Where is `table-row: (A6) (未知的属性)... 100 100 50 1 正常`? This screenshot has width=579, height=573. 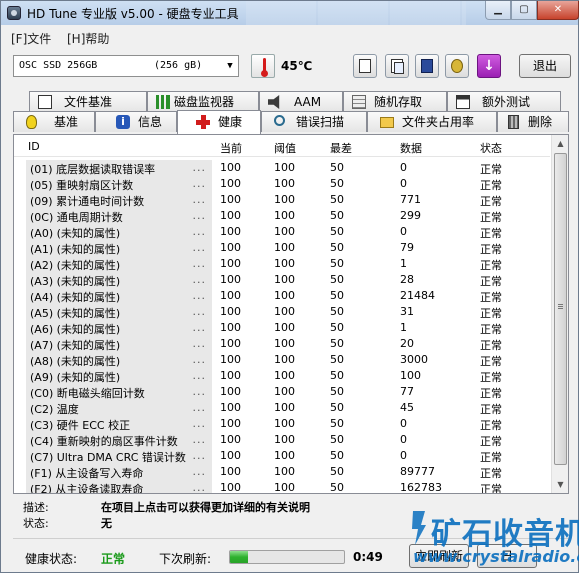
table-row: (A6) (未知的属性)... 100 100 50 1 正常 is located at coordinates (282, 328).